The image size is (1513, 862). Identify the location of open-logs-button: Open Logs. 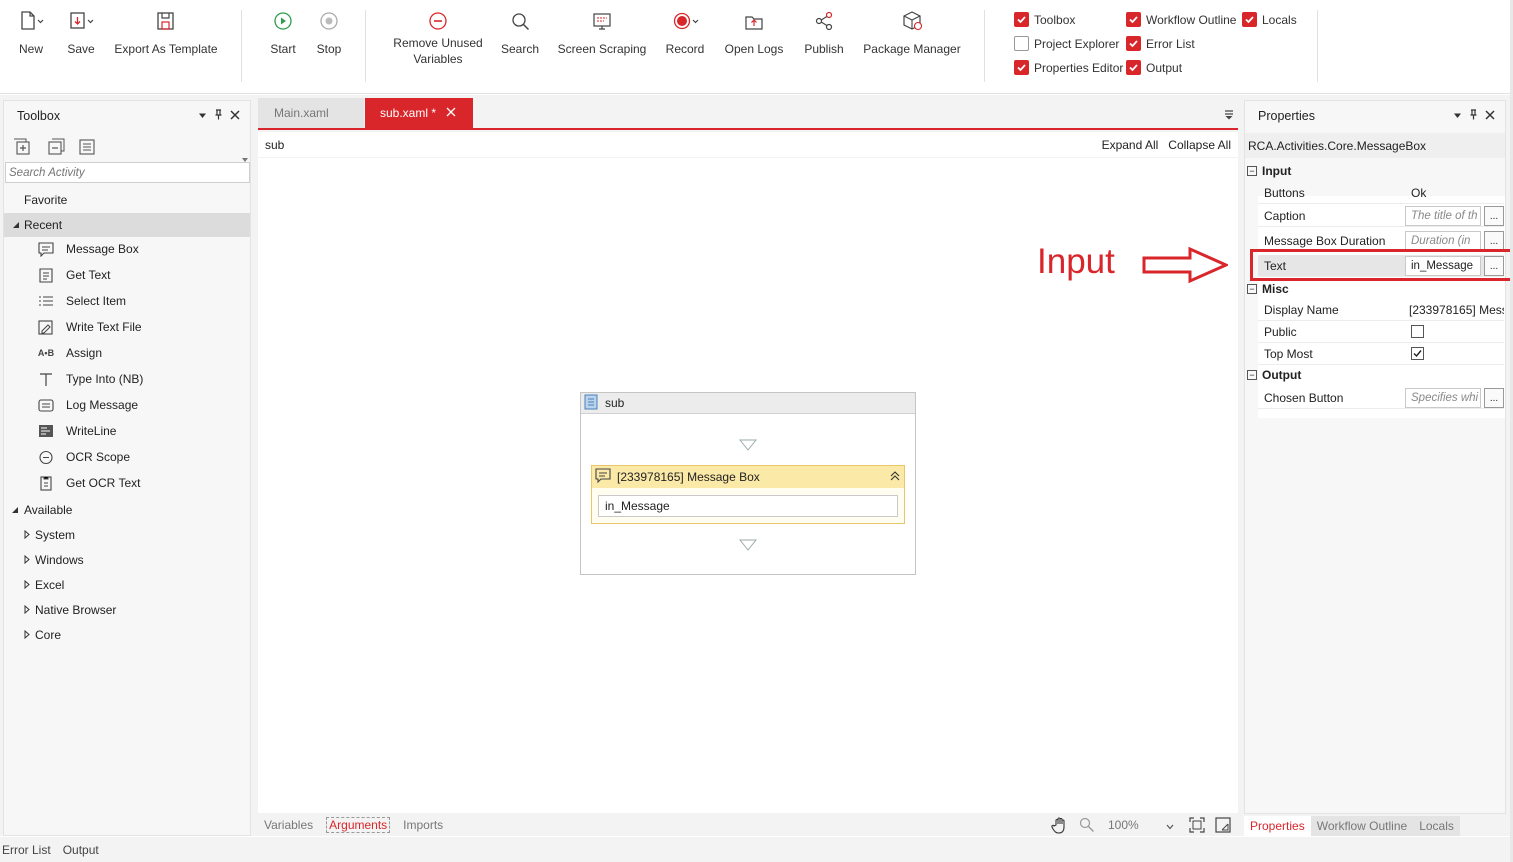
(754, 32).